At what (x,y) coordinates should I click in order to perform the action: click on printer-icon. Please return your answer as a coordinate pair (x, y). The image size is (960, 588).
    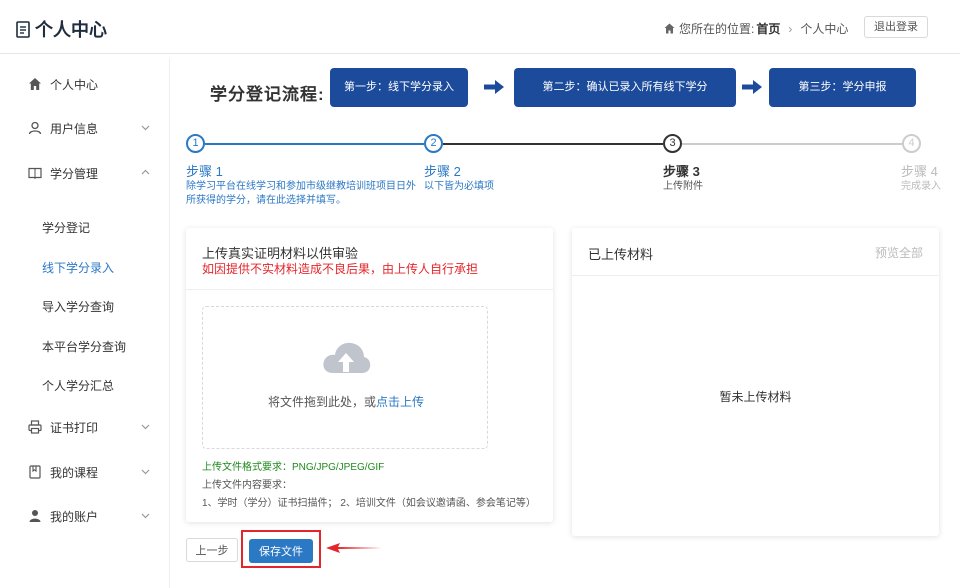
    Looking at the image, I should click on (35, 427).